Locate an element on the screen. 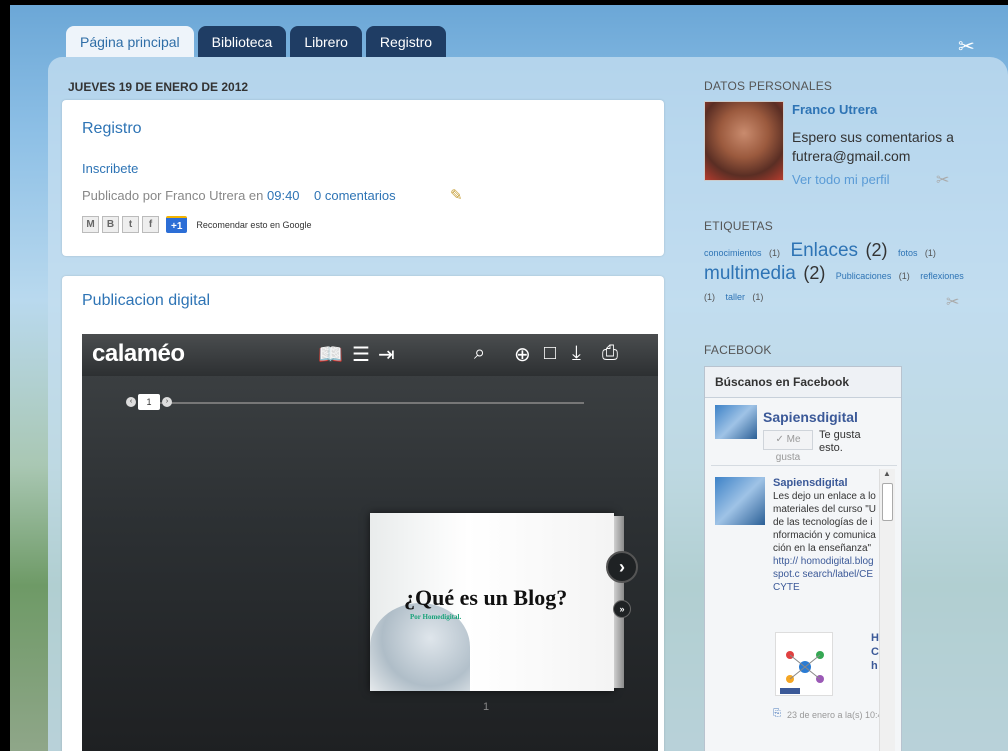 This screenshot has width=1008, height=751. tab-biblioteca: Biblioteca is located at coordinates (242, 41).